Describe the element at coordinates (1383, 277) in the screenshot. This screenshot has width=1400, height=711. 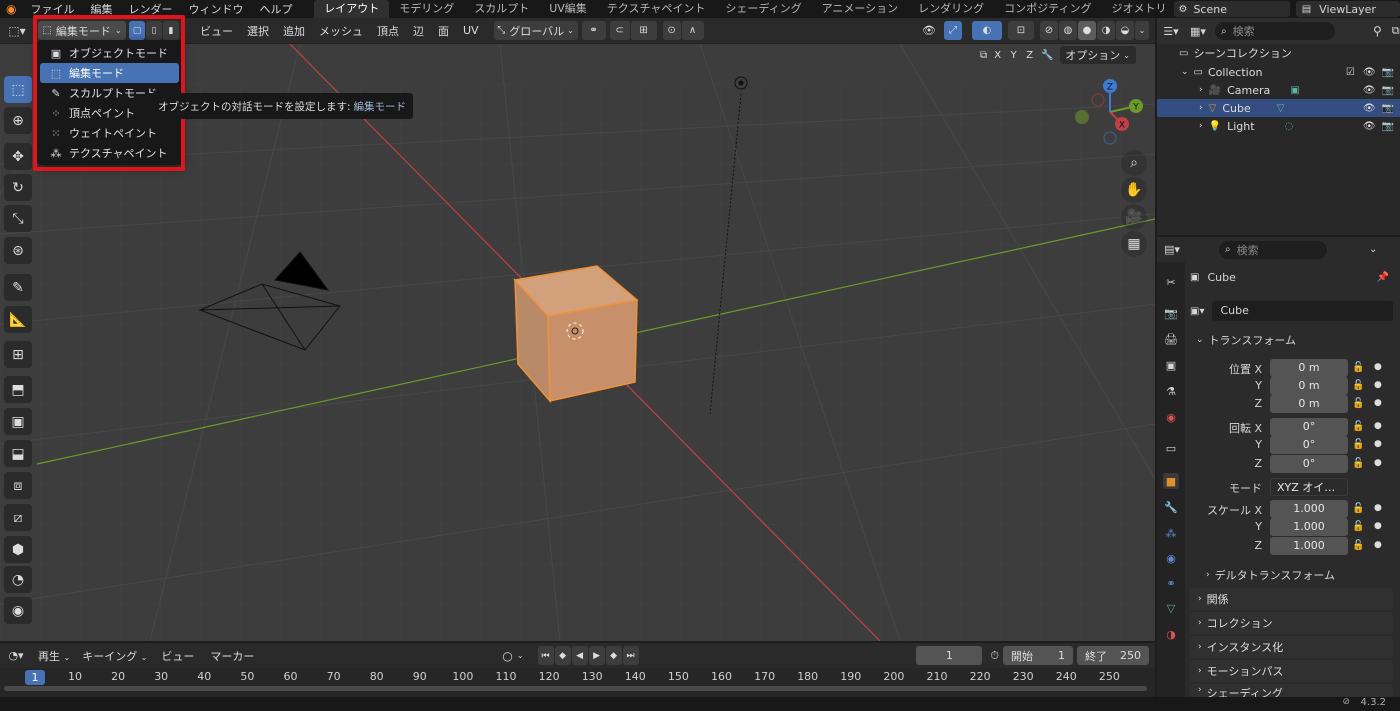
I see `pin-icon: 📌` at that location.